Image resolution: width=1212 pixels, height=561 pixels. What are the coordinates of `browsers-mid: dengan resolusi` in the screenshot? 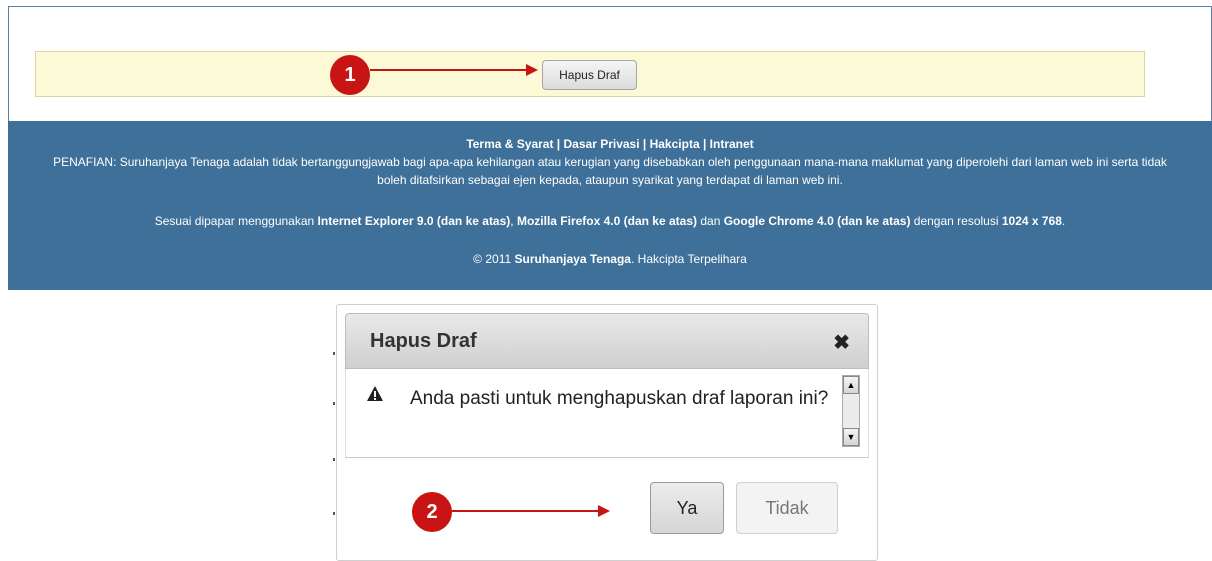 It's located at (956, 221).